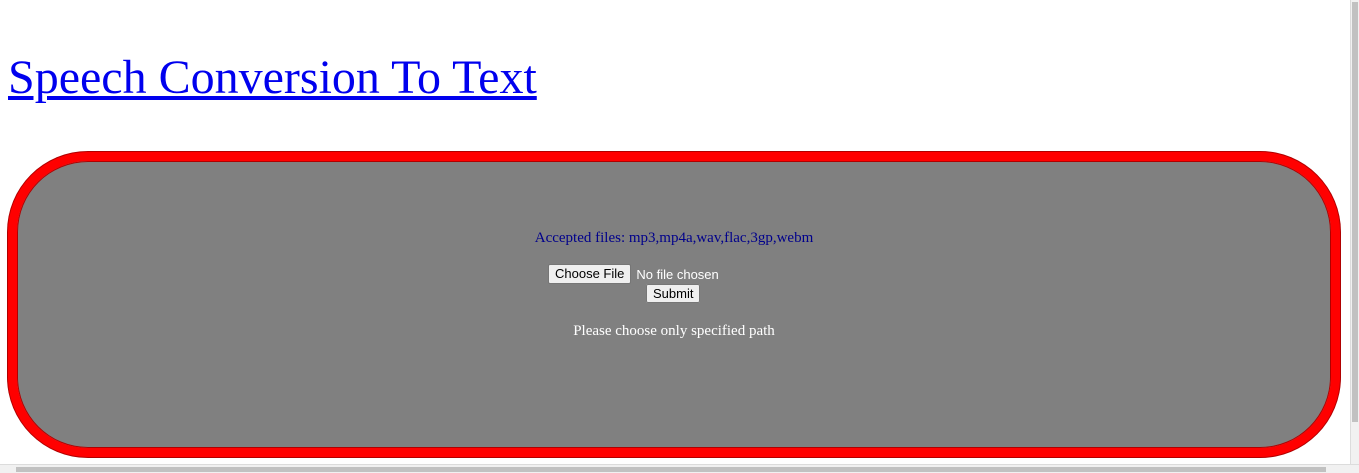 The width and height of the screenshot is (1359, 473). I want to click on submit-wrapper: Submit, so click(673, 293).